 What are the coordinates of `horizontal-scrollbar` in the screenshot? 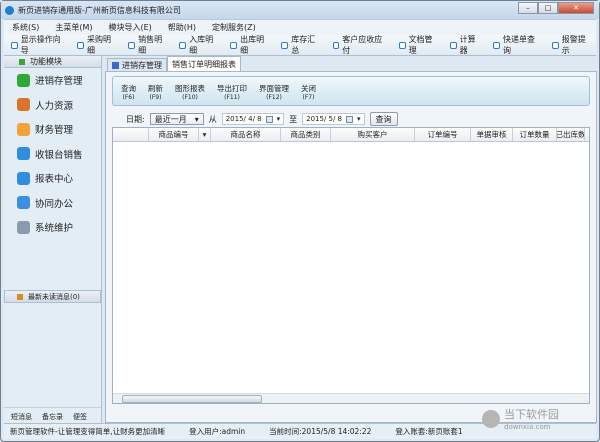 It's located at (351, 398).